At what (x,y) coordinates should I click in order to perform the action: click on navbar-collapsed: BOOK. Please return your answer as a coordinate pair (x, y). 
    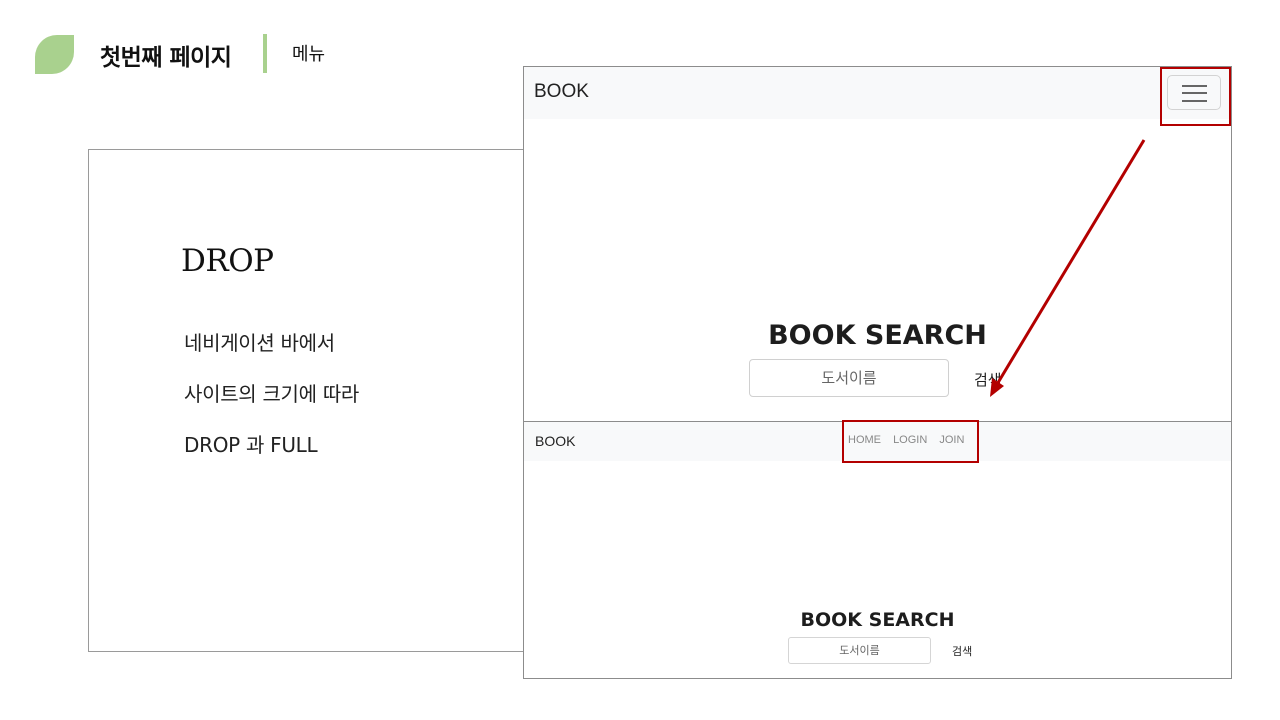
    Looking at the image, I should click on (877, 93).